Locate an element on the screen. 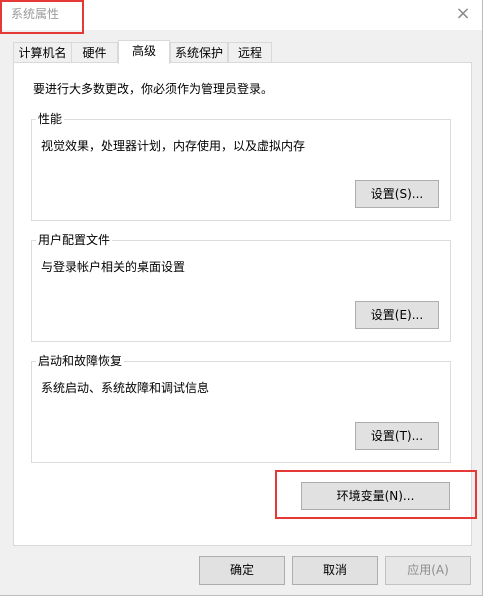 The image size is (484, 596). admin-notice: 要进行大多数更改，你必须作为管理员登录。 is located at coordinates (153, 89).